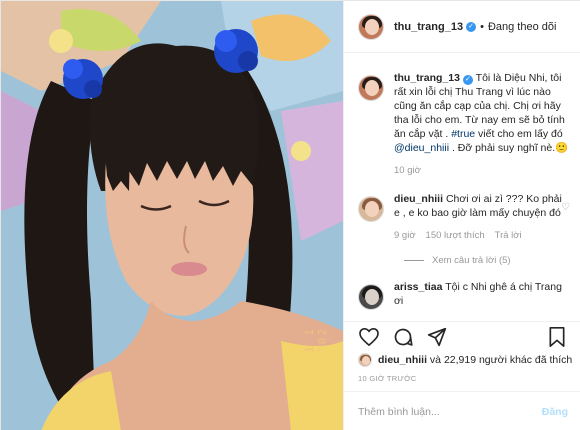 This screenshot has width=580, height=430. Describe the element at coordinates (499, 360) in the screenshot. I see `likes-count-text: và 22,919 người khác đã thích` at that location.